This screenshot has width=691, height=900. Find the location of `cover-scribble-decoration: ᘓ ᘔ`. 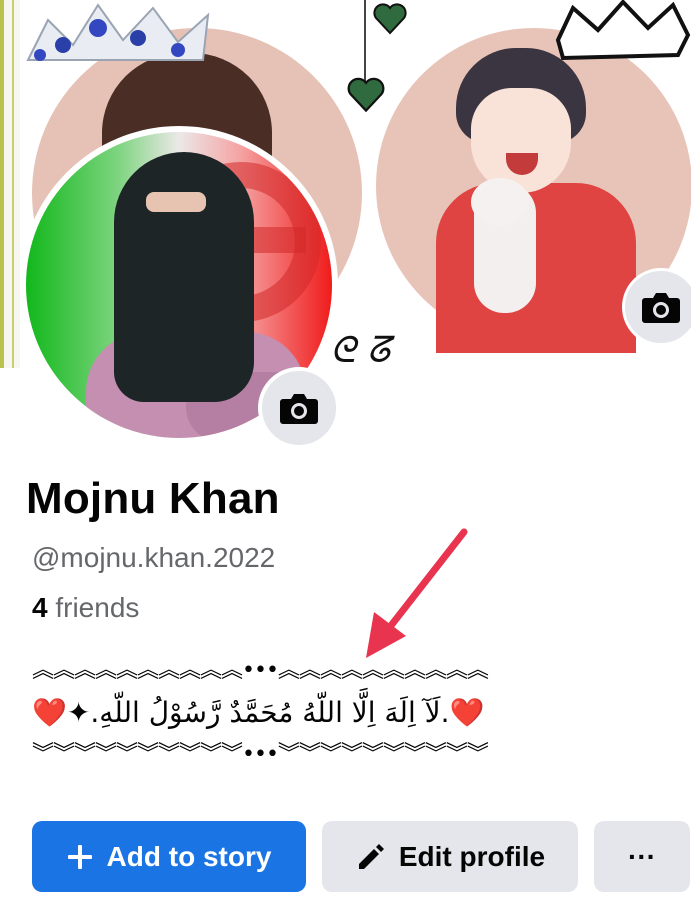

cover-scribble-decoration: ᘓ ᘔ is located at coordinates (360, 349).